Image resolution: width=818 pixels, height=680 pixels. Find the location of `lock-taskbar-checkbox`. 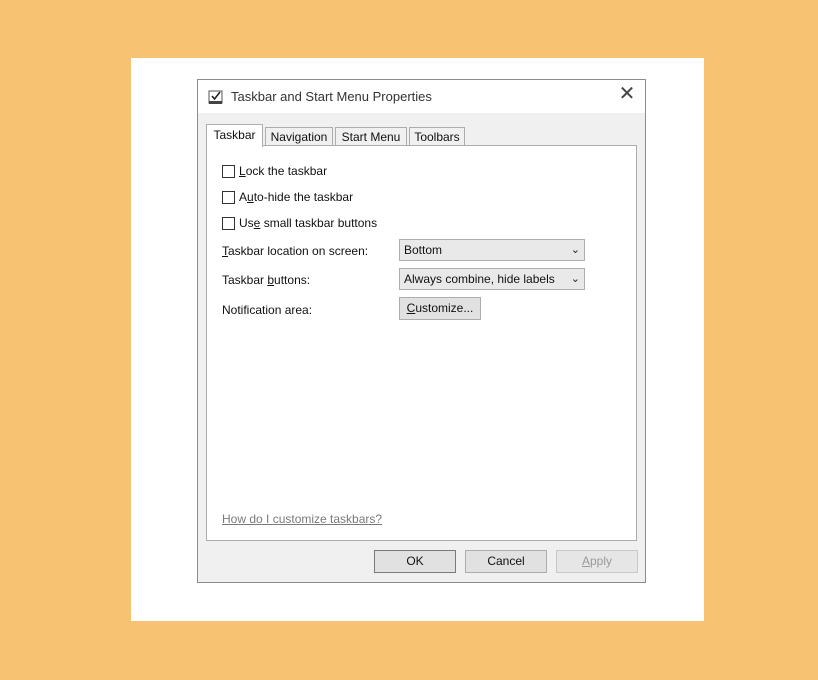

lock-taskbar-checkbox is located at coordinates (228, 171).